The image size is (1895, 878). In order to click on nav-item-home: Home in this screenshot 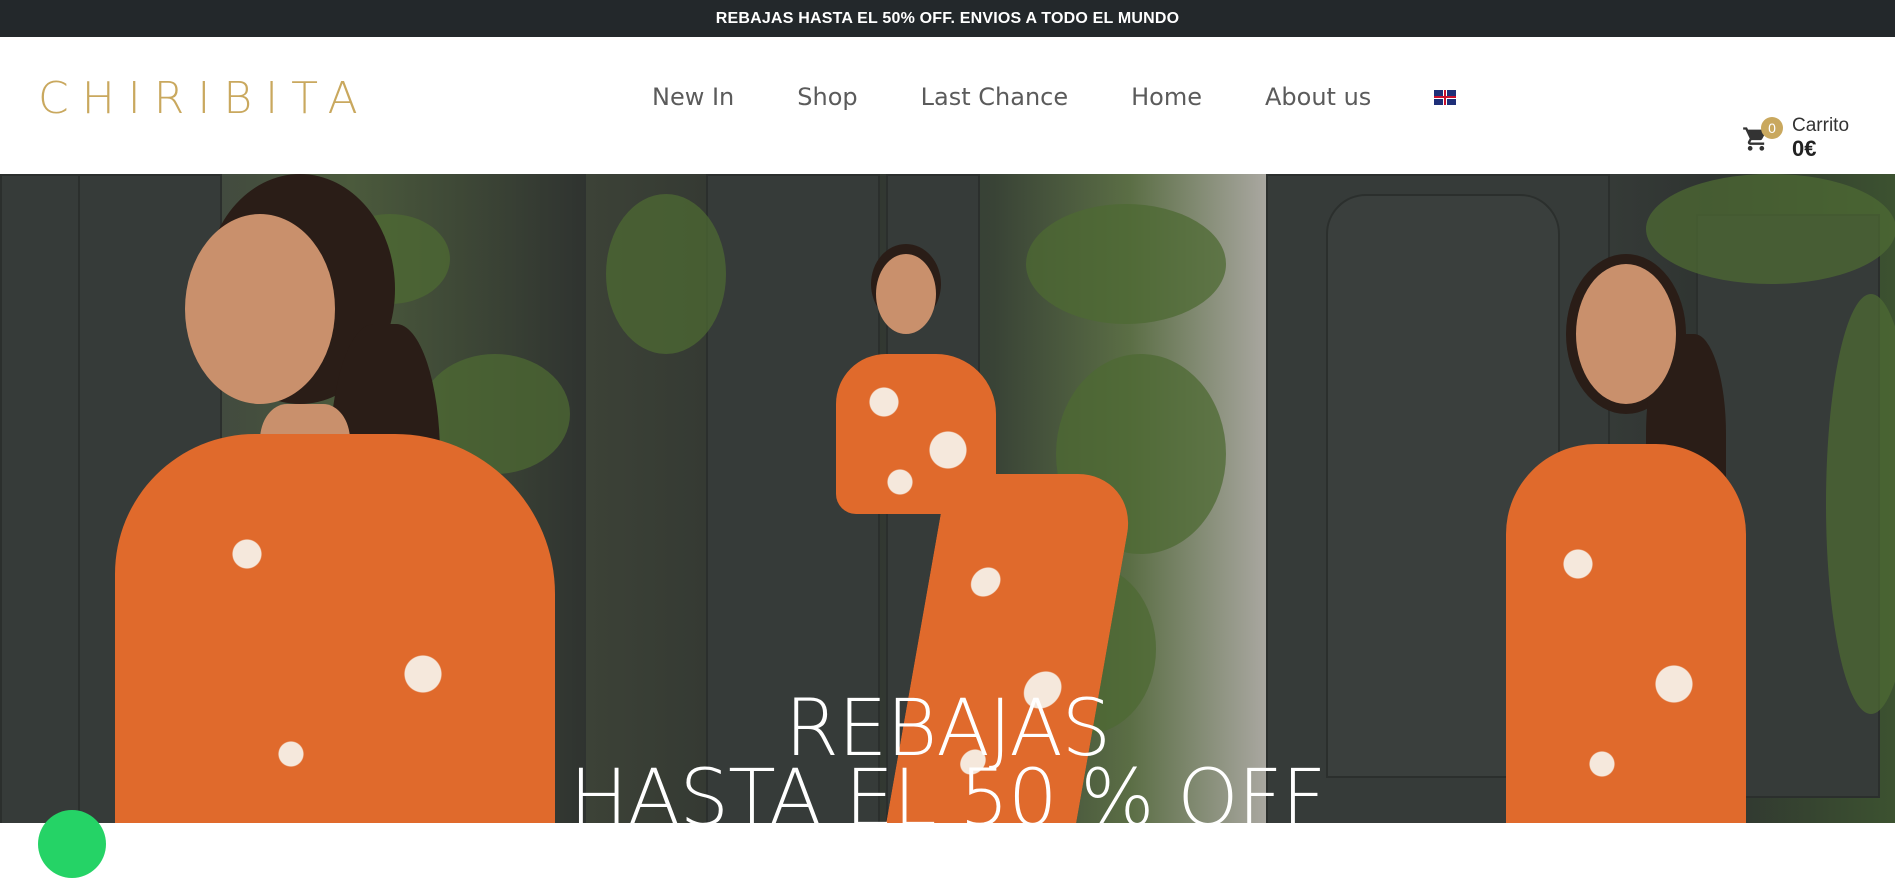, I will do `click(1166, 97)`.